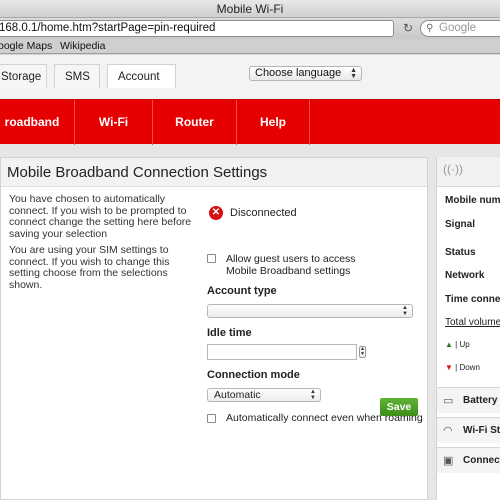 This screenshot has width=500, height=500. I want to click on account-type-select: ▲ ▼, so click(310, 311).